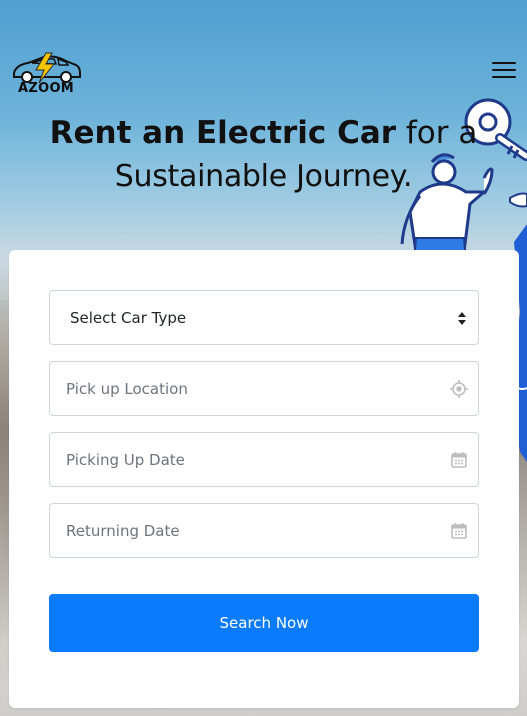 This screenshot has height=716, width=527. What do you see at coordinates (437, 133) in the screenshot?
I see `headline-light: for a` at bounding box center [437, 133].